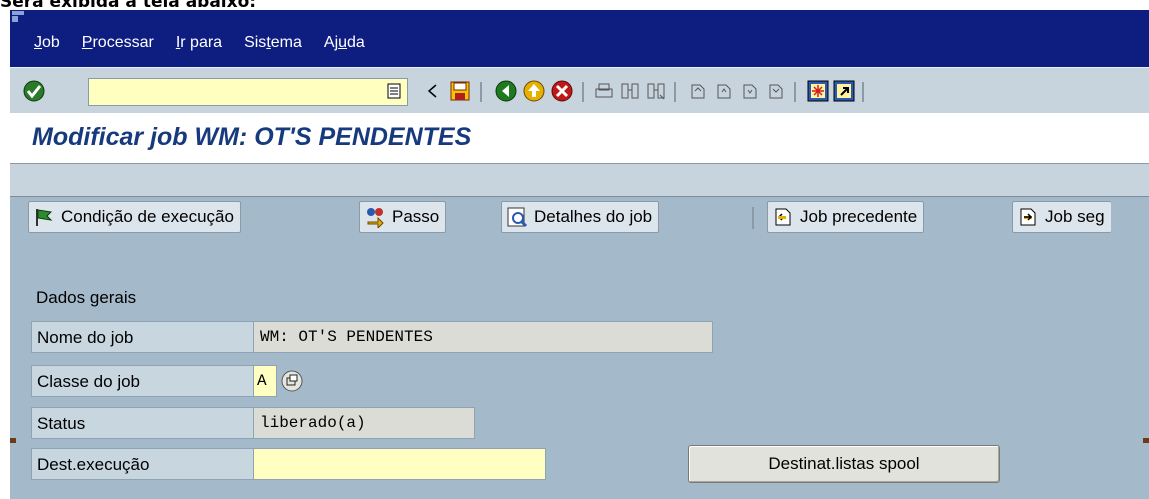  What do you see at coordinates (86, 297) in the screenshot?
I see `section-title: Dados gerais` at bounding box center [86, 297].